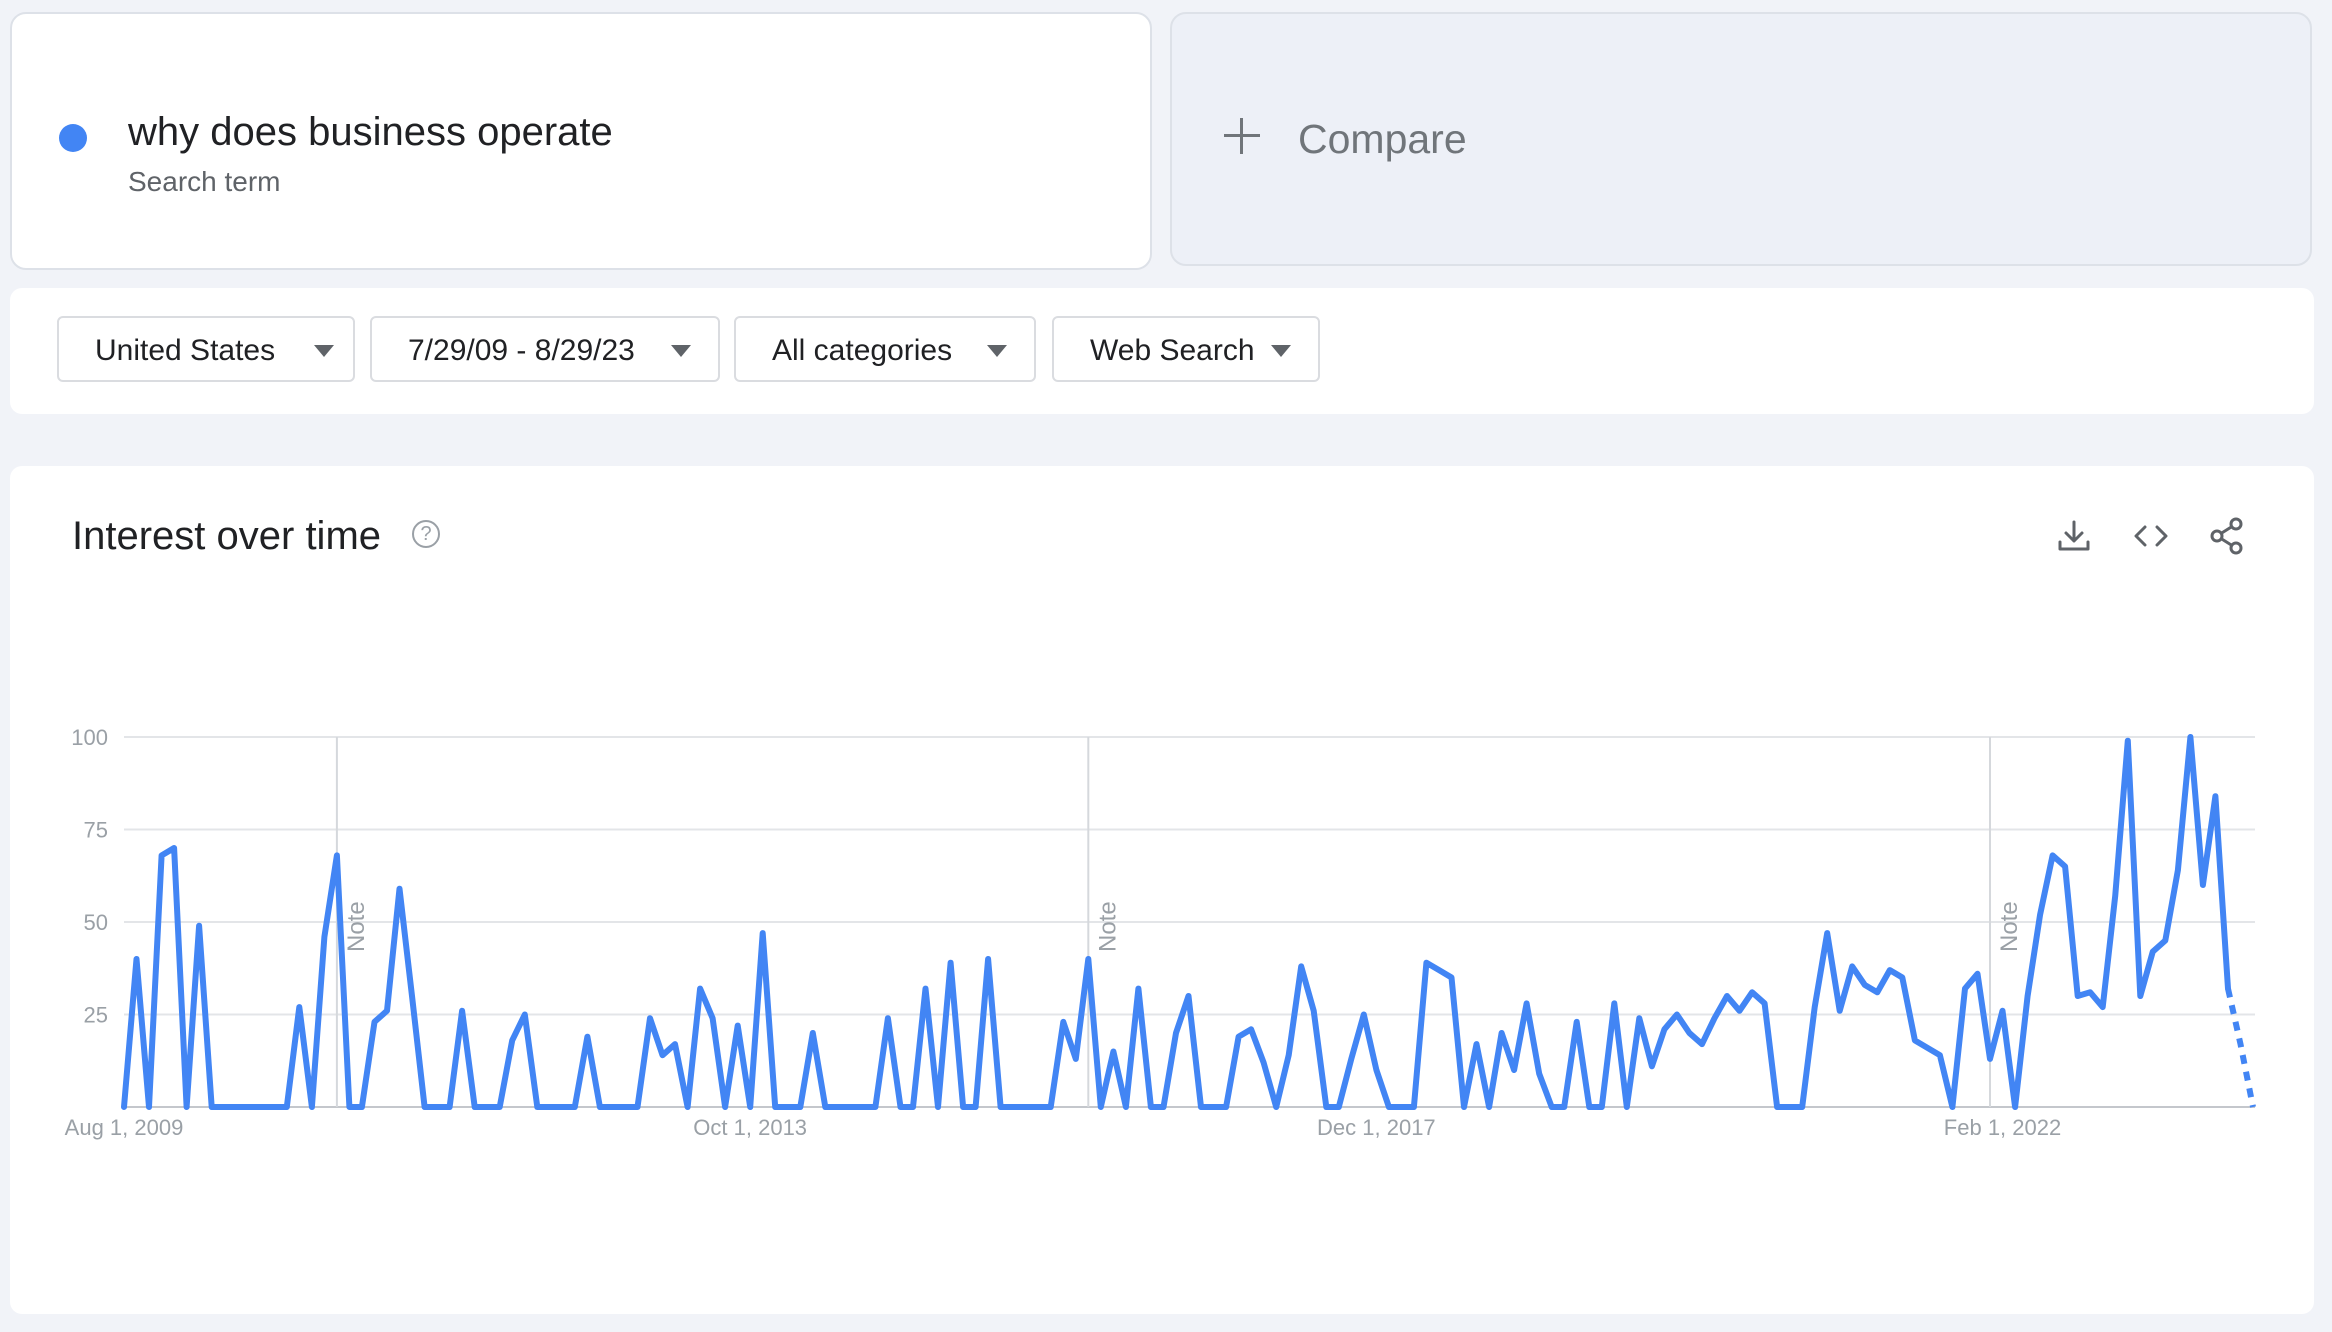  What do you see at coordinates (1376, 1127) in the screenshot?
I see `x-tick-label: Dec 1, 2017` at bounding box center [1376, 1127].